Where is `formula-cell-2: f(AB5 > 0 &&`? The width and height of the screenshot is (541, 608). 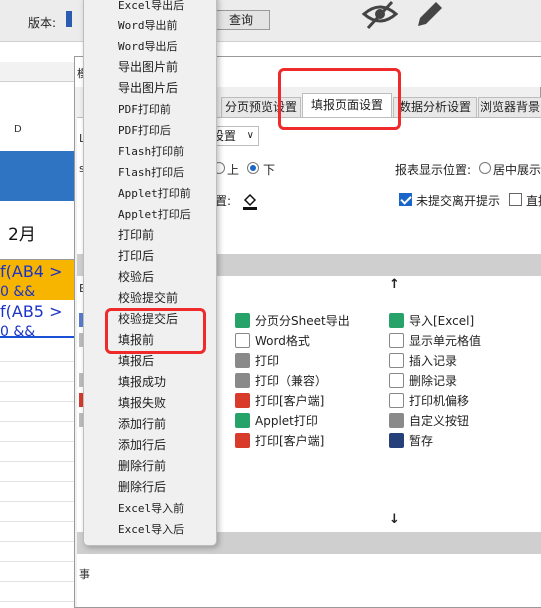 formula-cell-2: f(AB5 > 0 && is located at coordinates (37, 319).